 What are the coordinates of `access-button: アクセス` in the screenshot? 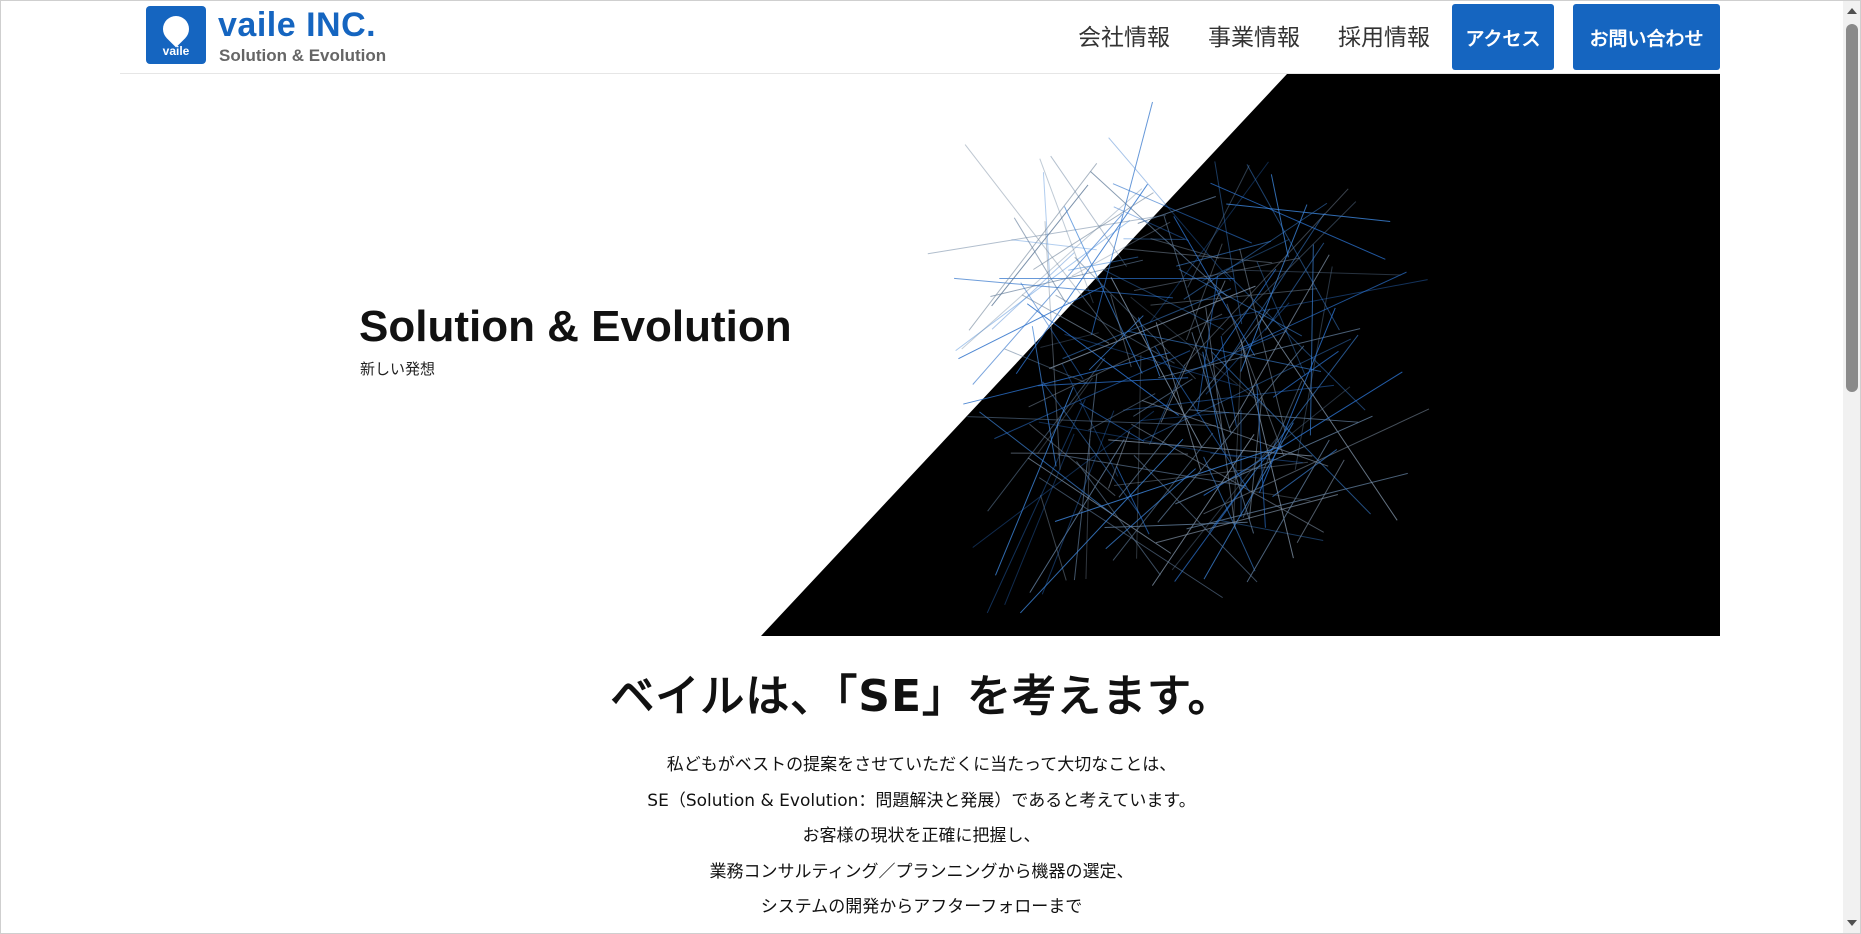 It's located at (1503, 37).